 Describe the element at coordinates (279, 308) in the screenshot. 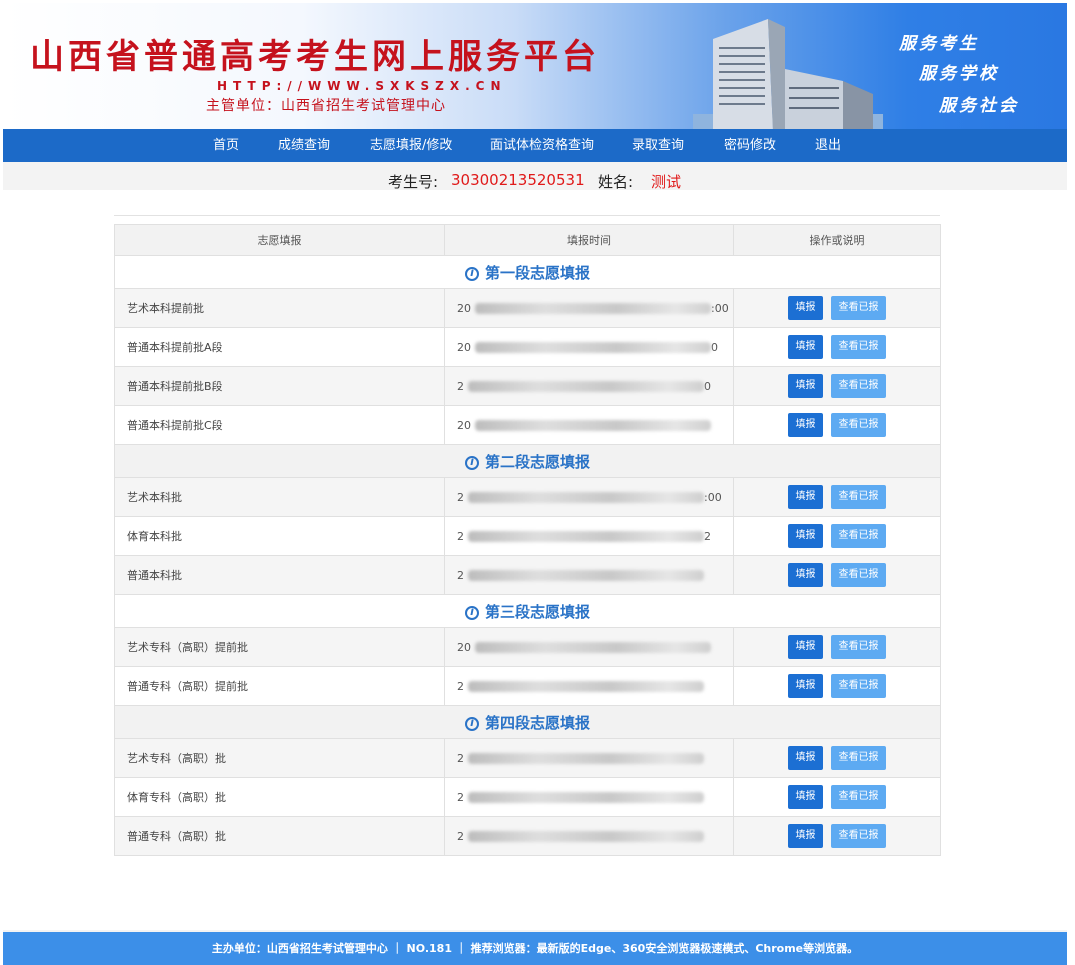

I see `batch-name: 艺术本科提前批` at that location.